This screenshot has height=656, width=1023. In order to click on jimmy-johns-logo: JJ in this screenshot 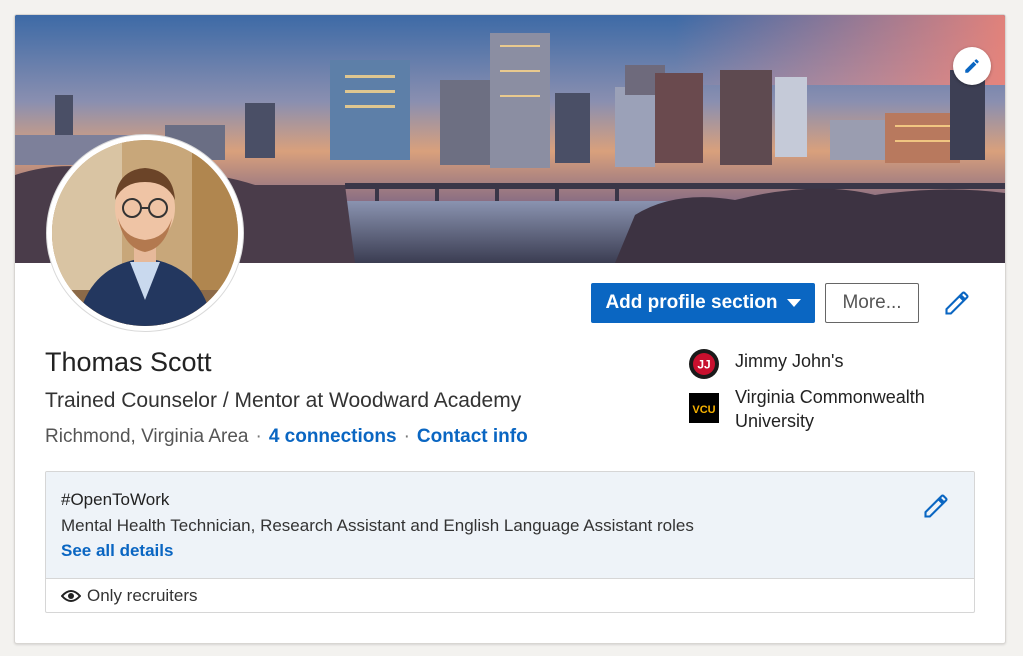, I will do `click(704, 364)`.